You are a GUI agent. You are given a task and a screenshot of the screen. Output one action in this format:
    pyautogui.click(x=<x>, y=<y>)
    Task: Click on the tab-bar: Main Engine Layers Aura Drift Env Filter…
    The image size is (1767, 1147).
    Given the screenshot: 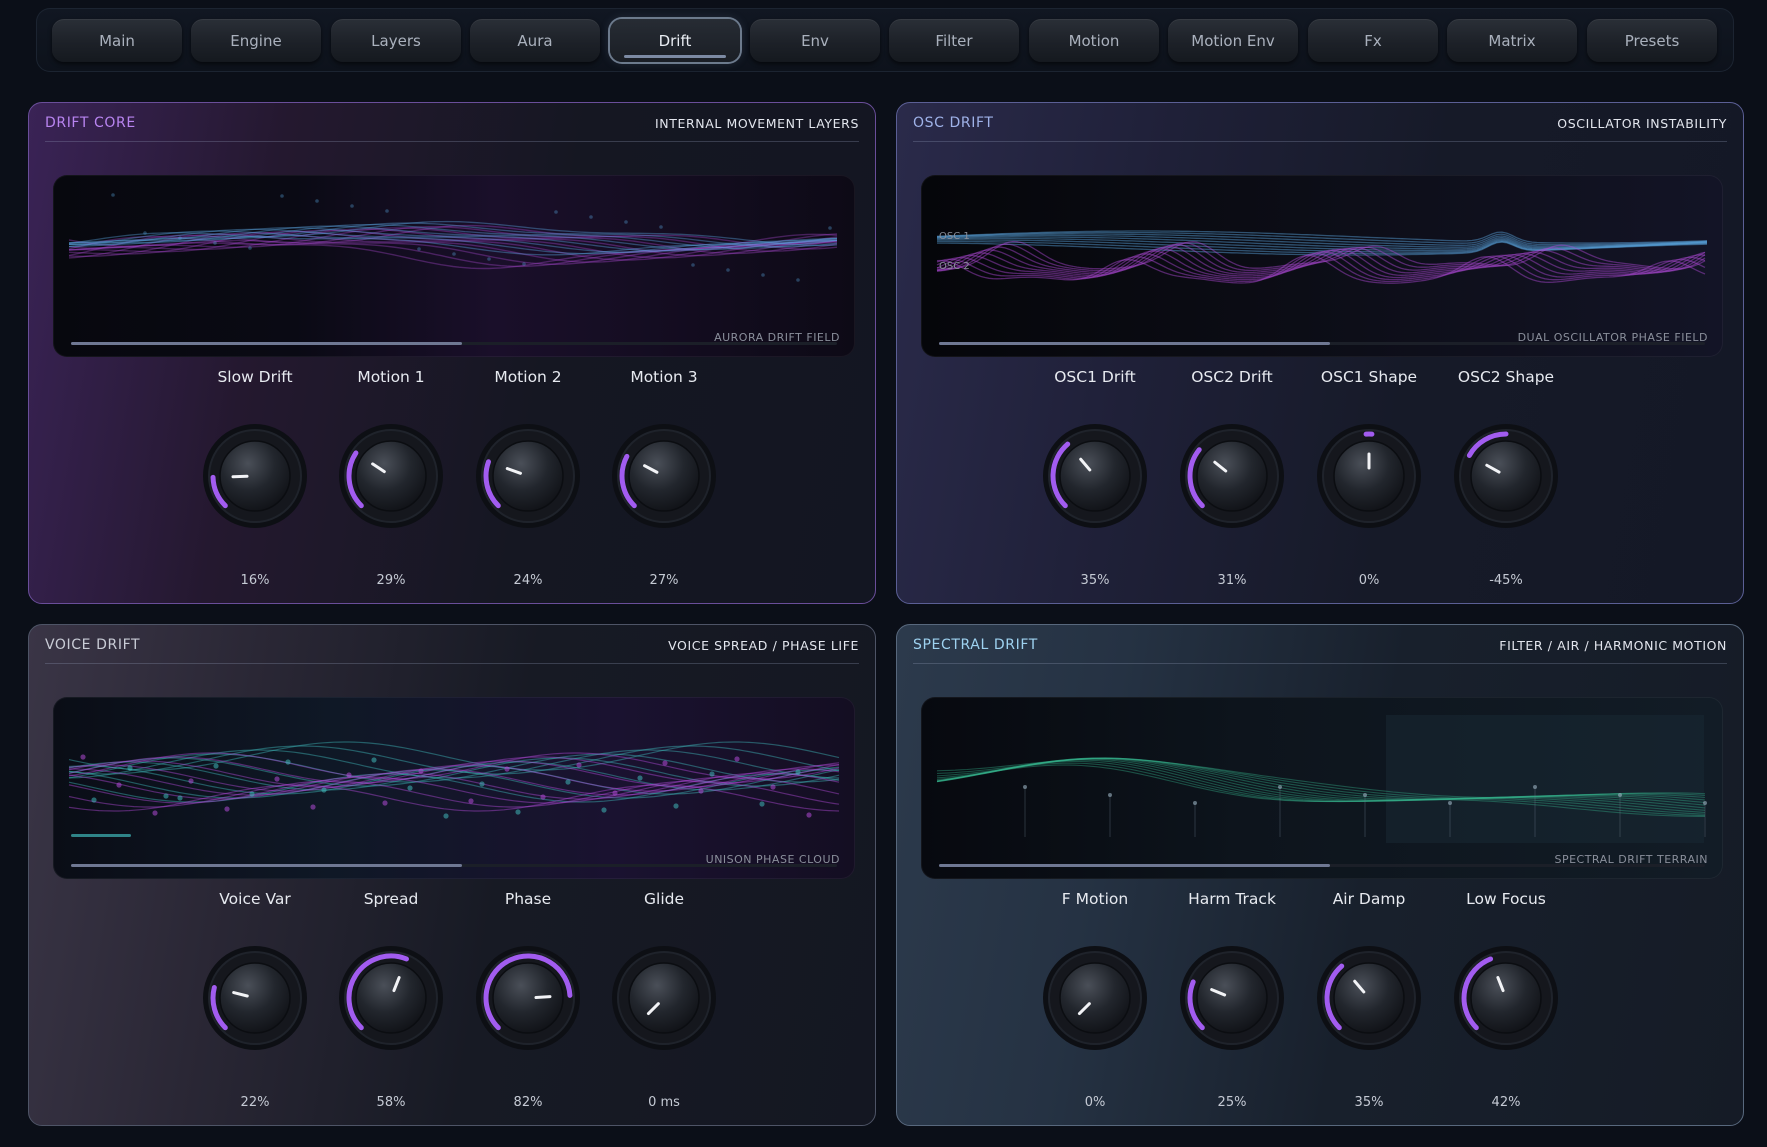 What is the action you would take?
    pyautogui.click(x=885, y=40)
    